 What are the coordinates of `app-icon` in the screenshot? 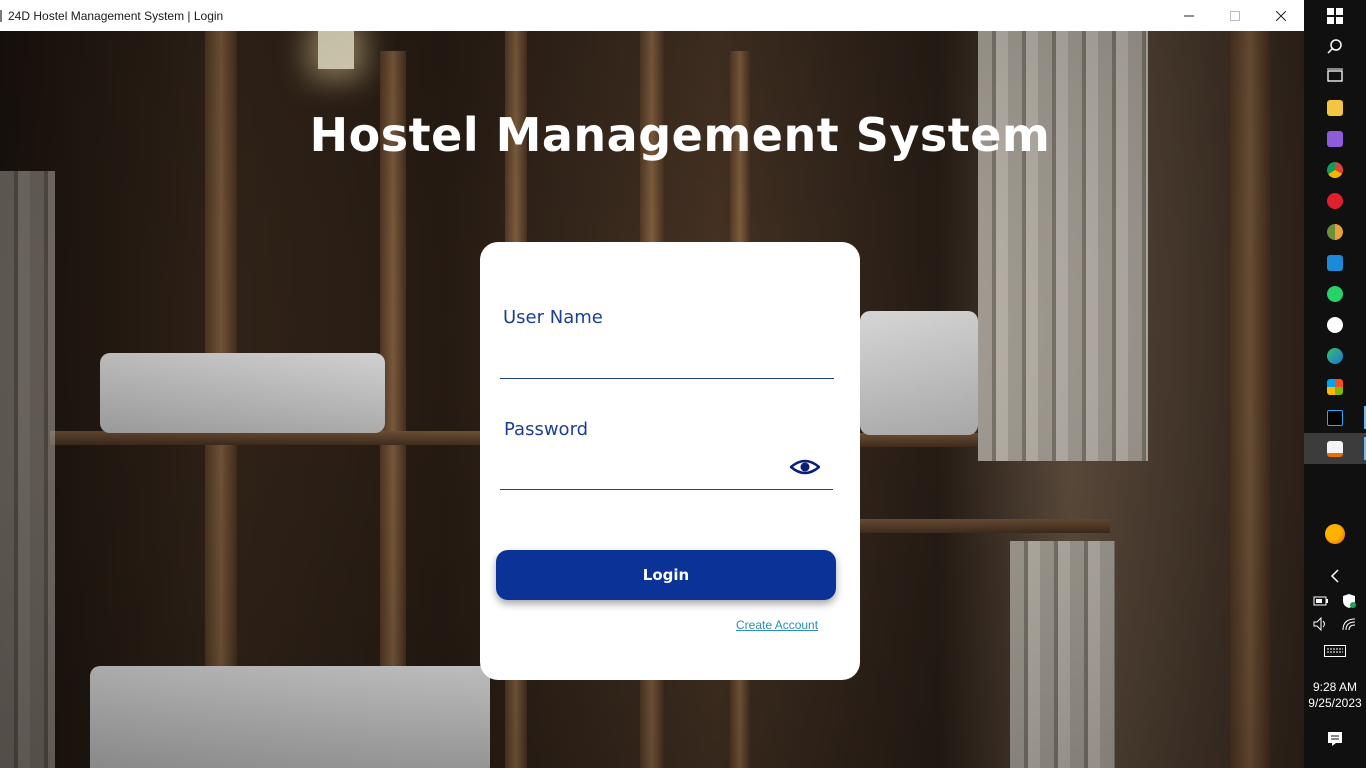 It's located at (3, 15).